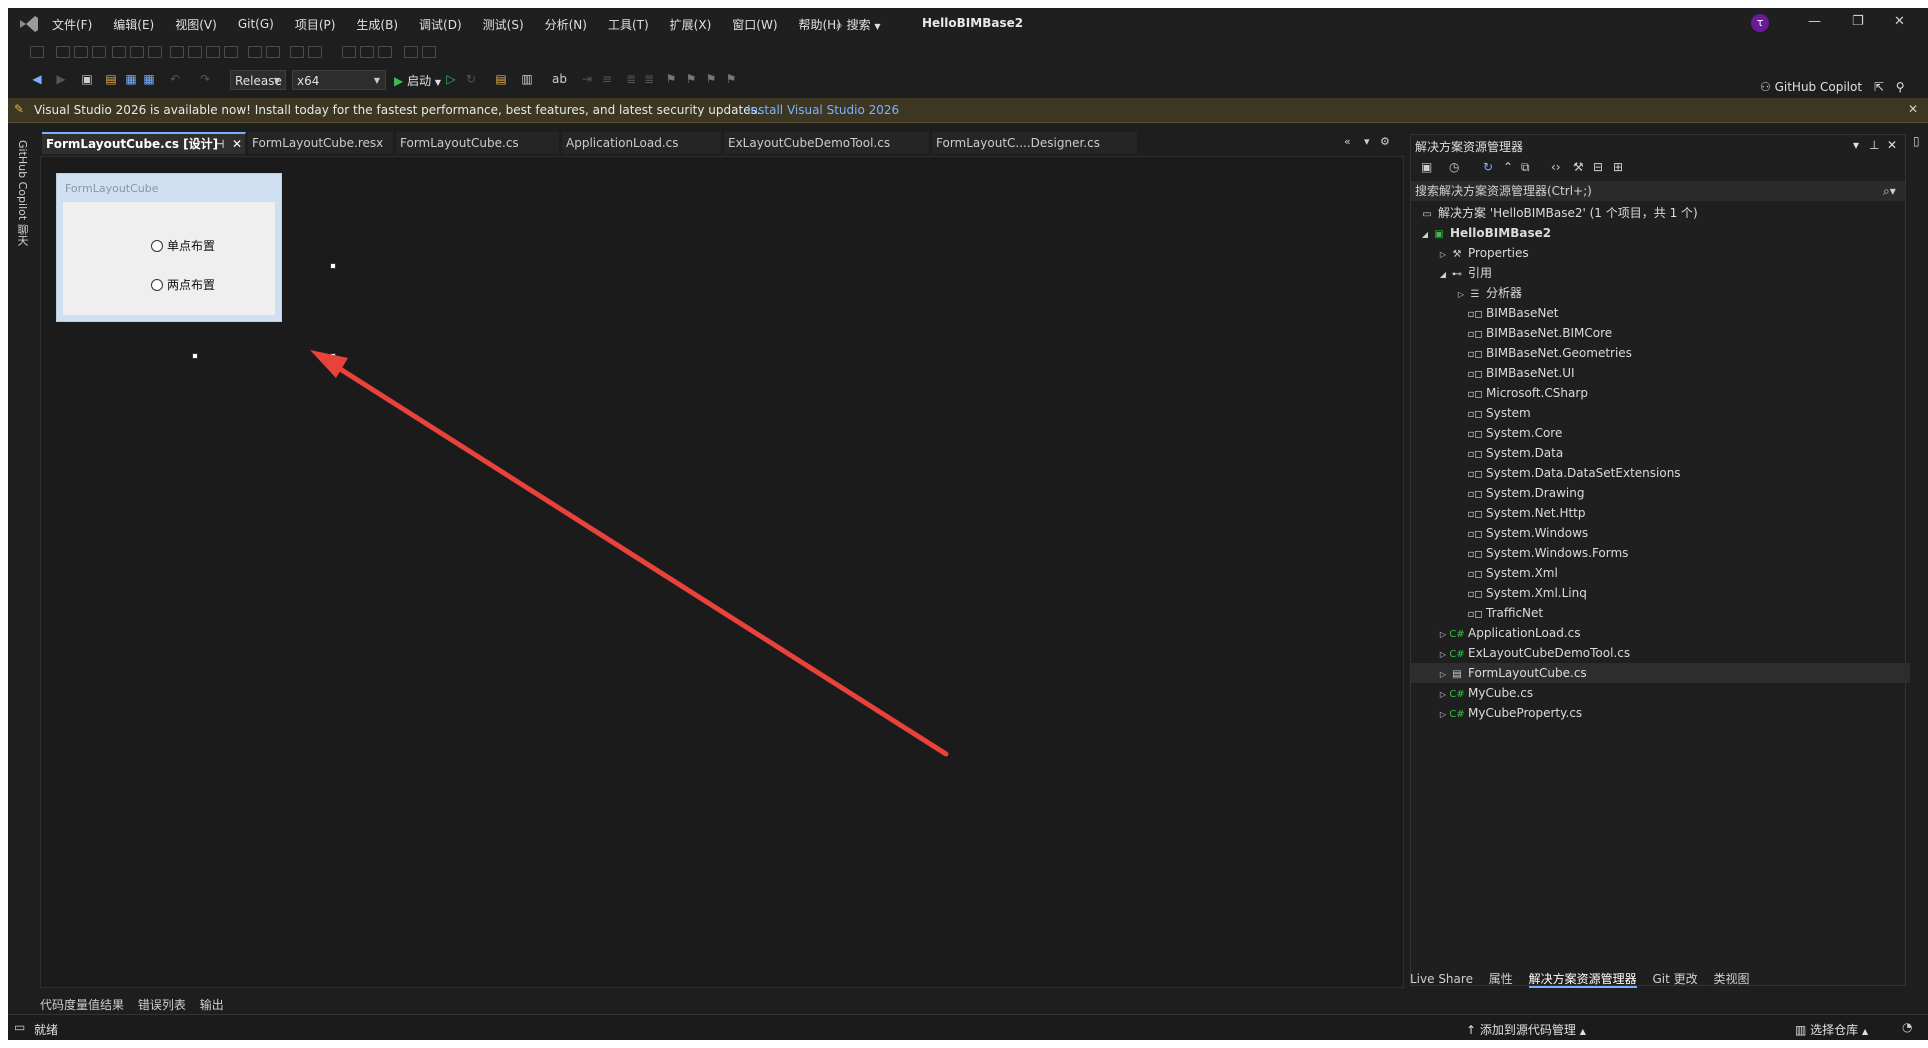 The image size is (1928, 1048). Describe the element at coordinates (1426, 167) in the screenshot. I see `switch-views-icon: ▣` at that location.